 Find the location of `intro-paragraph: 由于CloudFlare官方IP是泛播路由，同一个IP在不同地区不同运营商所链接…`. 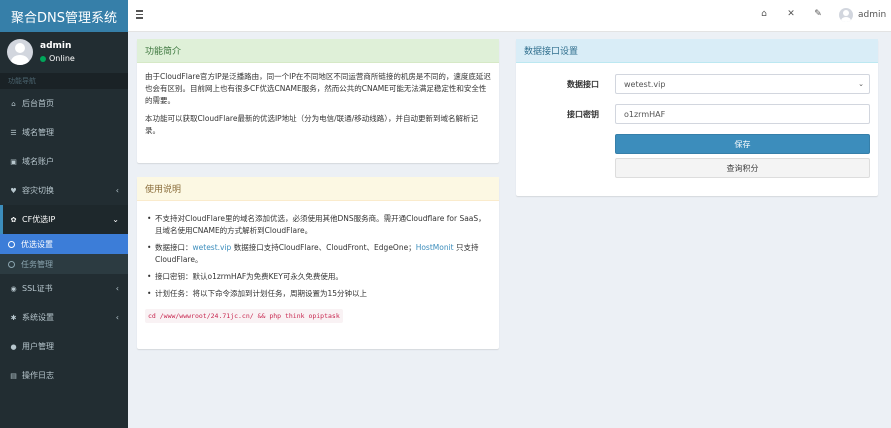

intro-paragraph: 由于CloudFlare官方IP是泛播路由，同一个IP在不同地区不同运营商所链接… is located at coordinates (318, 88).